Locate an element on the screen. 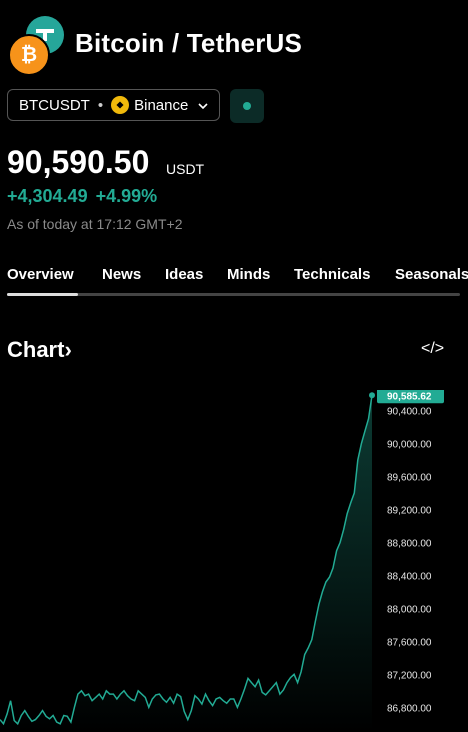 The width and height of the screenshot is (468, 732). currency: USDT is located at coordinates (185, 169).